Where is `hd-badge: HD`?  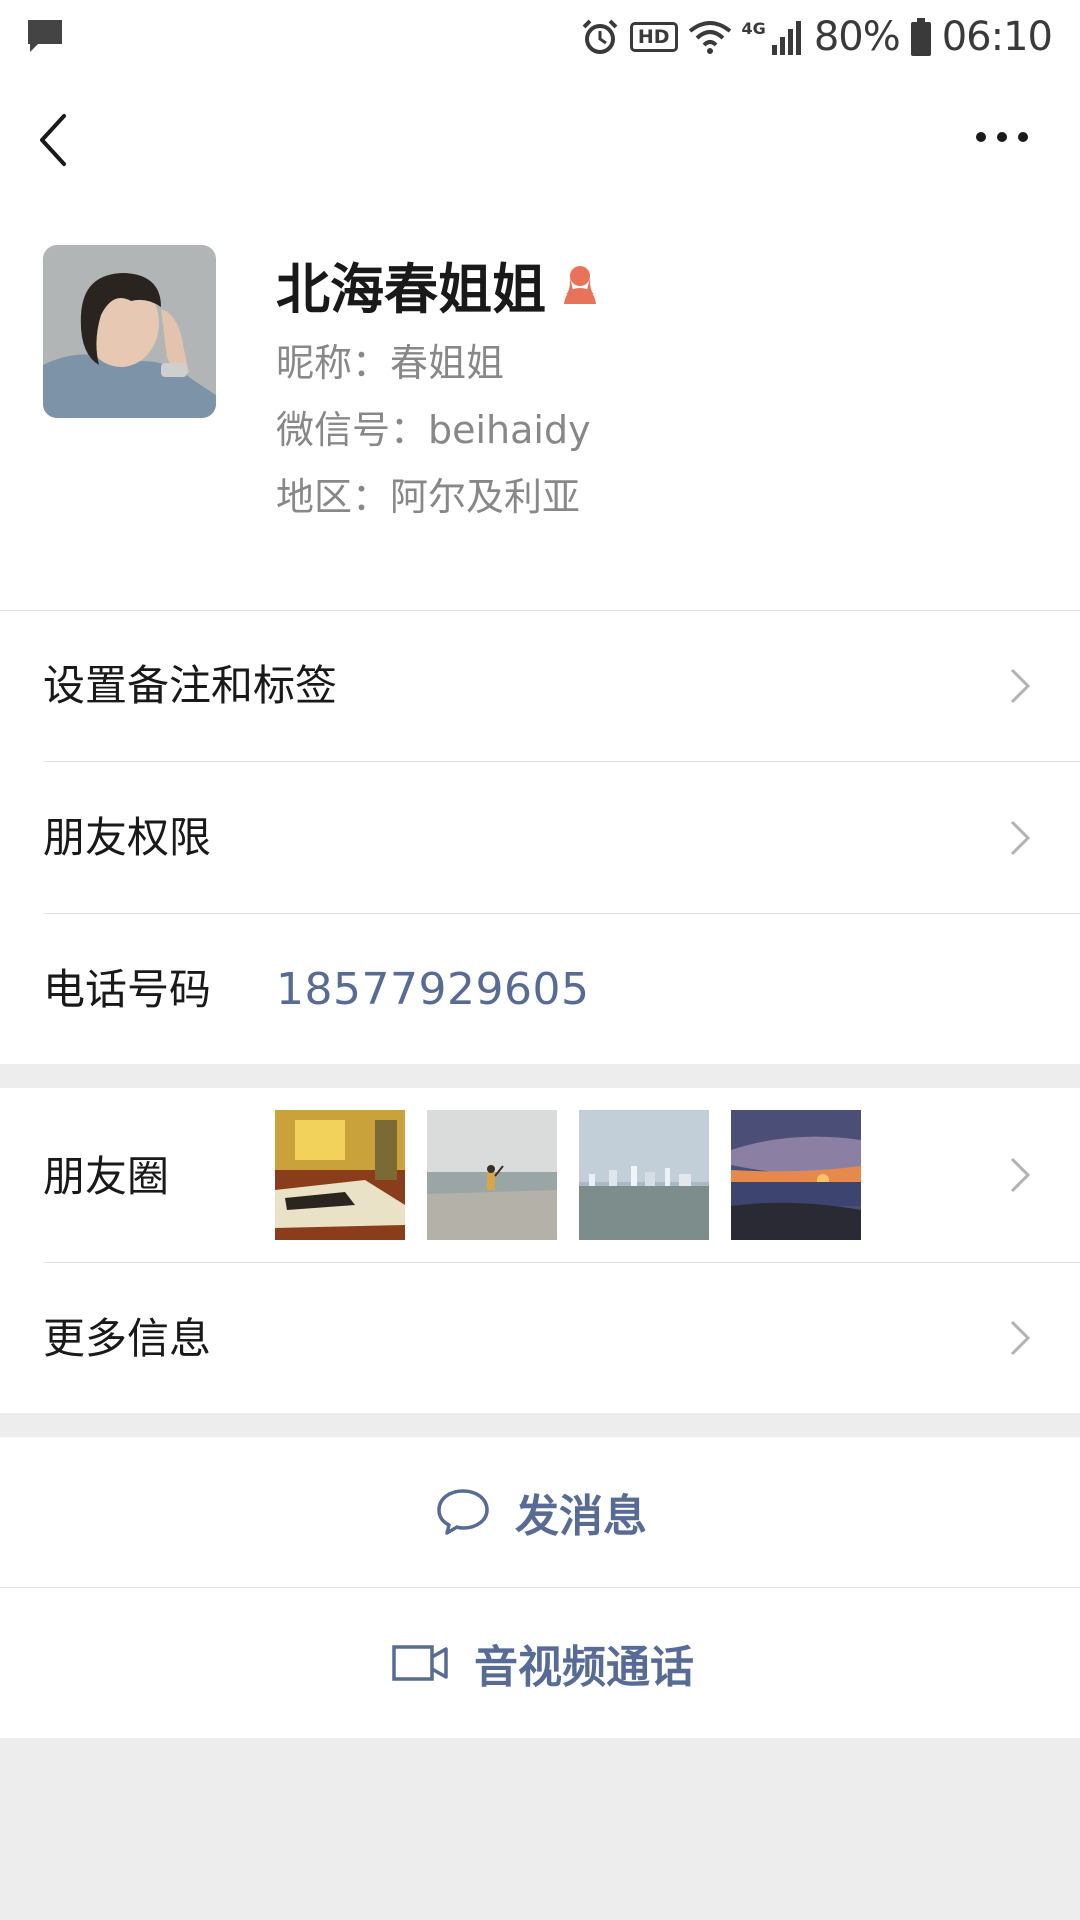
hd-badge: HD is located at coordinates (653, 37).